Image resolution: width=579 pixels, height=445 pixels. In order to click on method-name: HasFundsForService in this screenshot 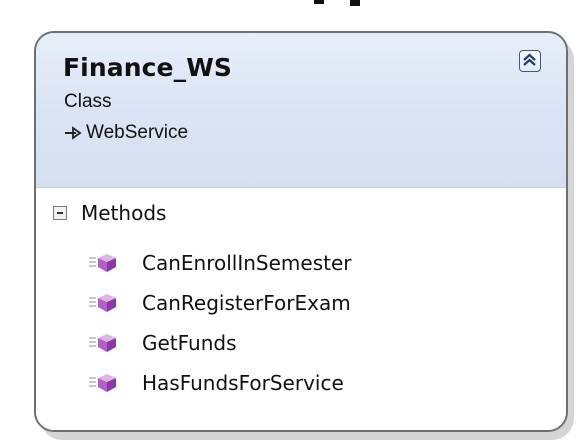, I will do `click(243, 383)`.